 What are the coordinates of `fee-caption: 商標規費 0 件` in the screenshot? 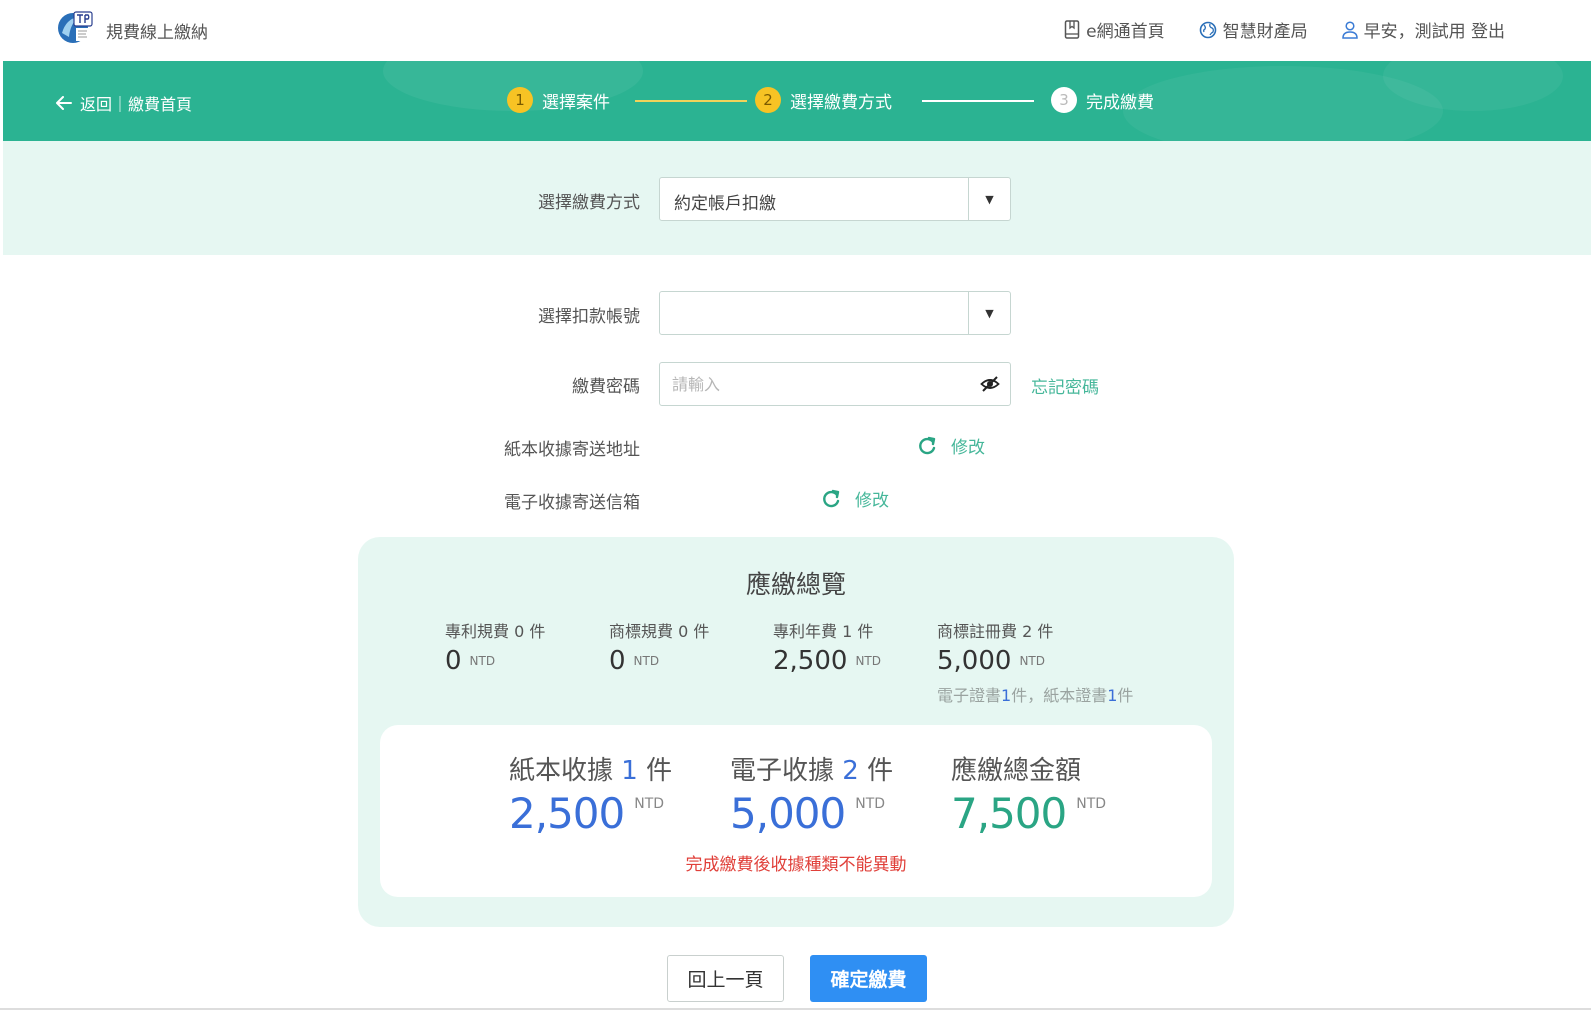 It's located at (659, 630).